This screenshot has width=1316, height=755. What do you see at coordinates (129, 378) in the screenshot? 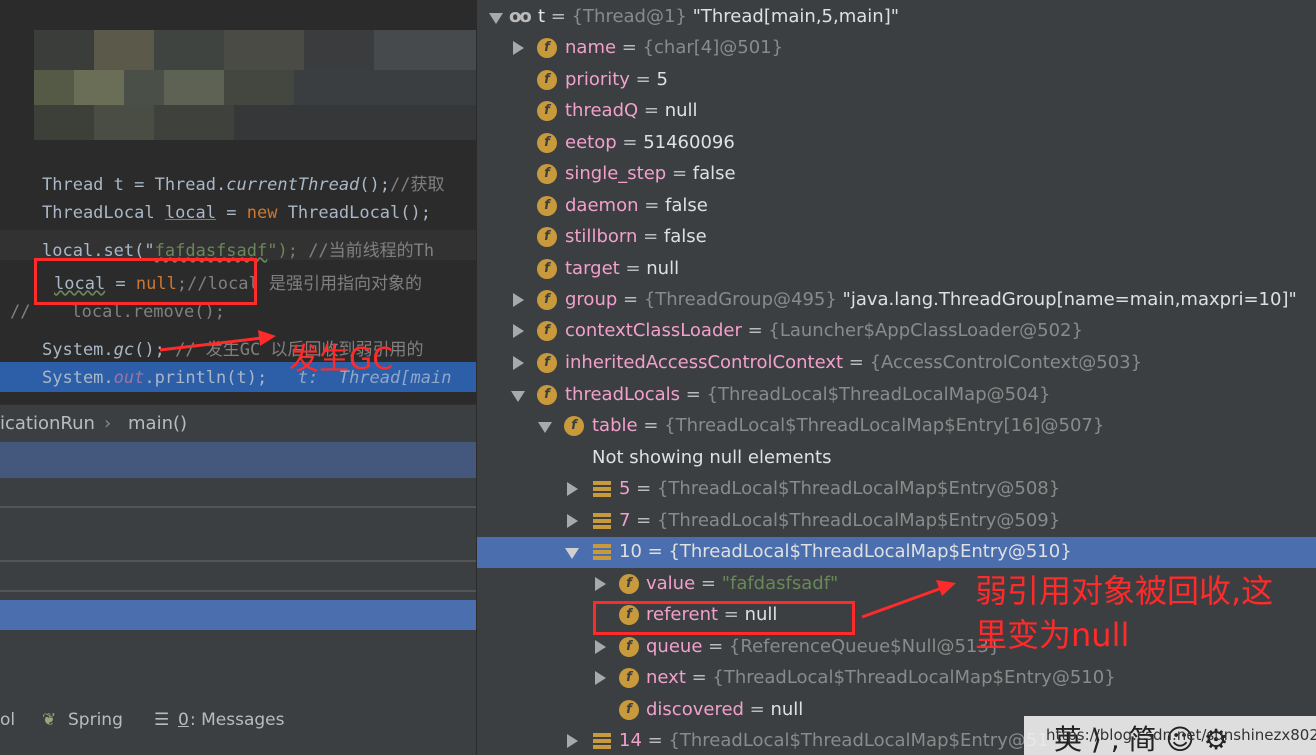
I see `code-token: out` at bounding box center [129, 378].